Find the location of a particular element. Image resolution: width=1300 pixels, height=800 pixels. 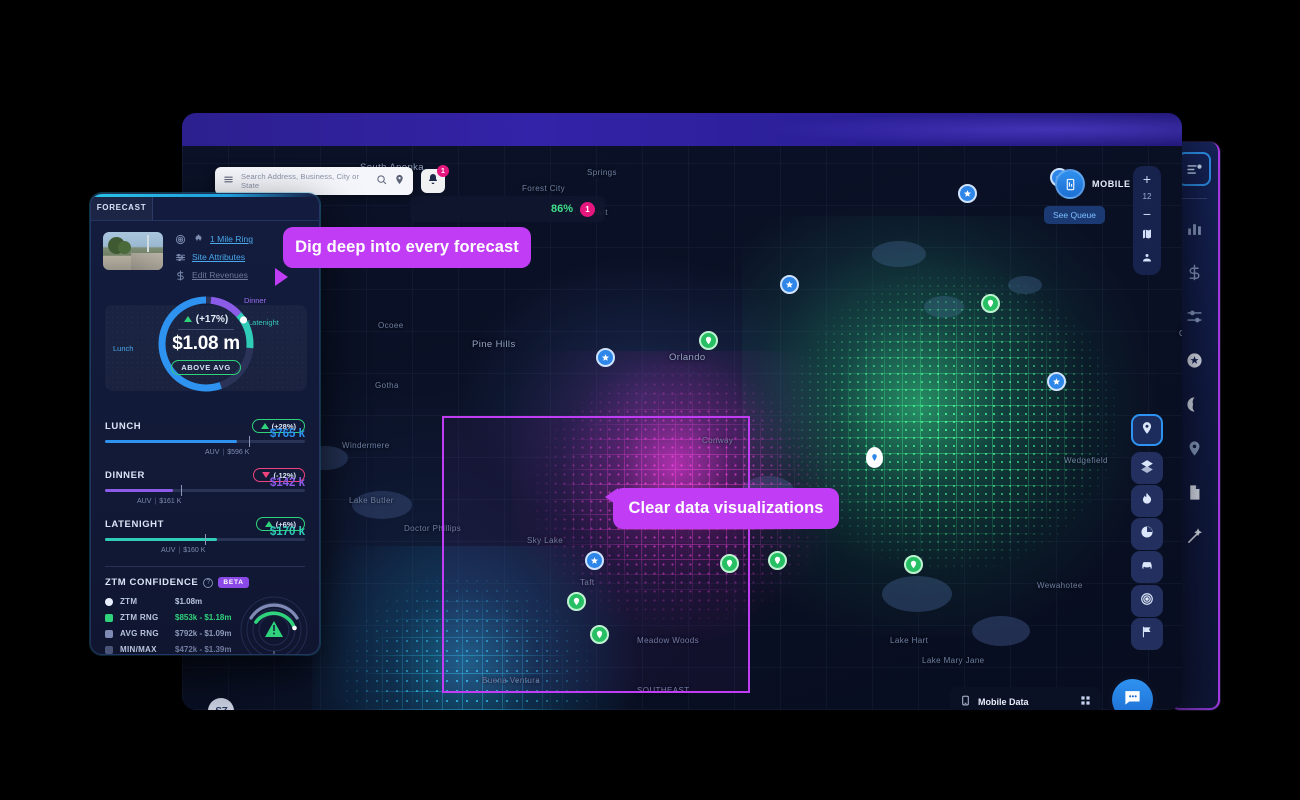

map-label: Wedgefield is located at coordinates (1086, 460).